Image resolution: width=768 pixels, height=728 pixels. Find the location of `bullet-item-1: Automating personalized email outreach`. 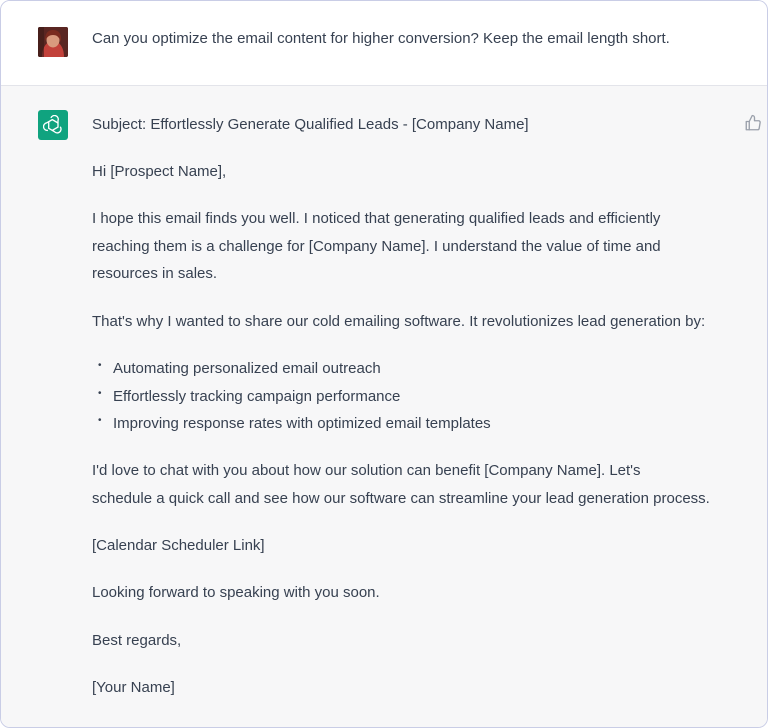

bullet-item-1: Automating personalized email outreach is located at coordinates (247, 368).